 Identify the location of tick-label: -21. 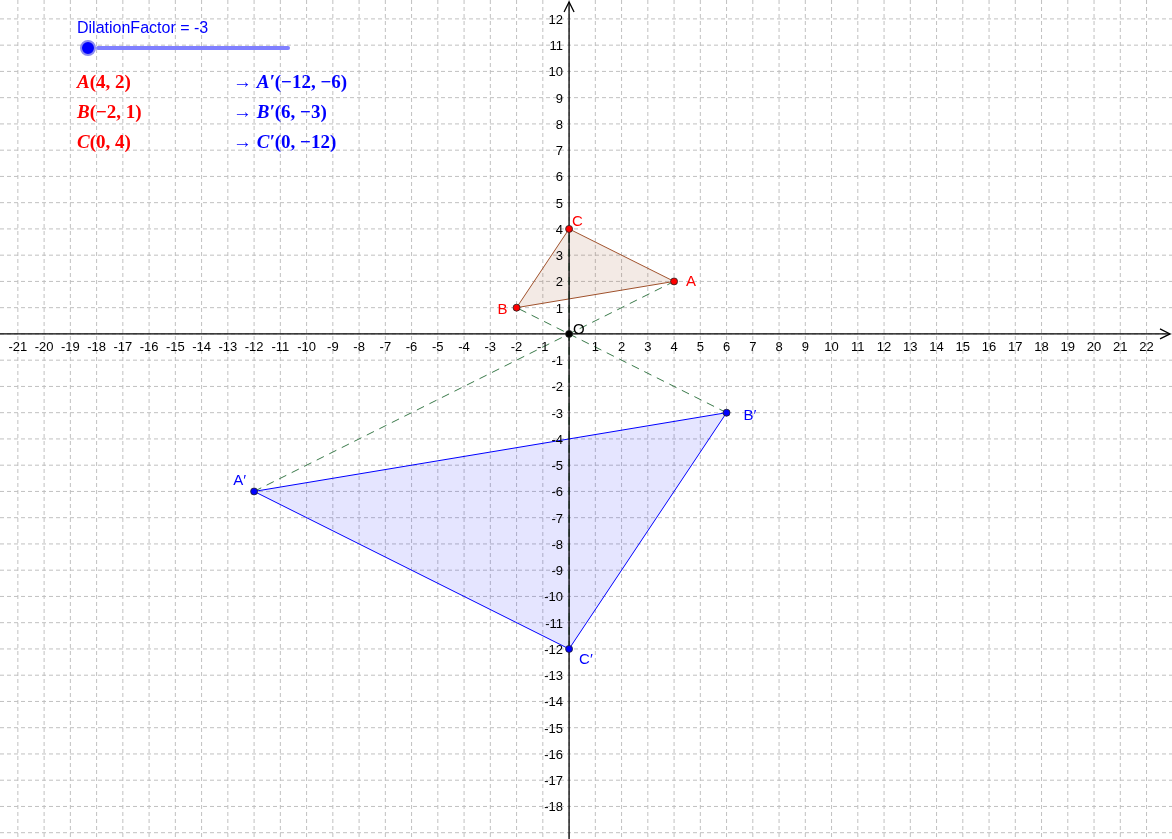
(18, 346).